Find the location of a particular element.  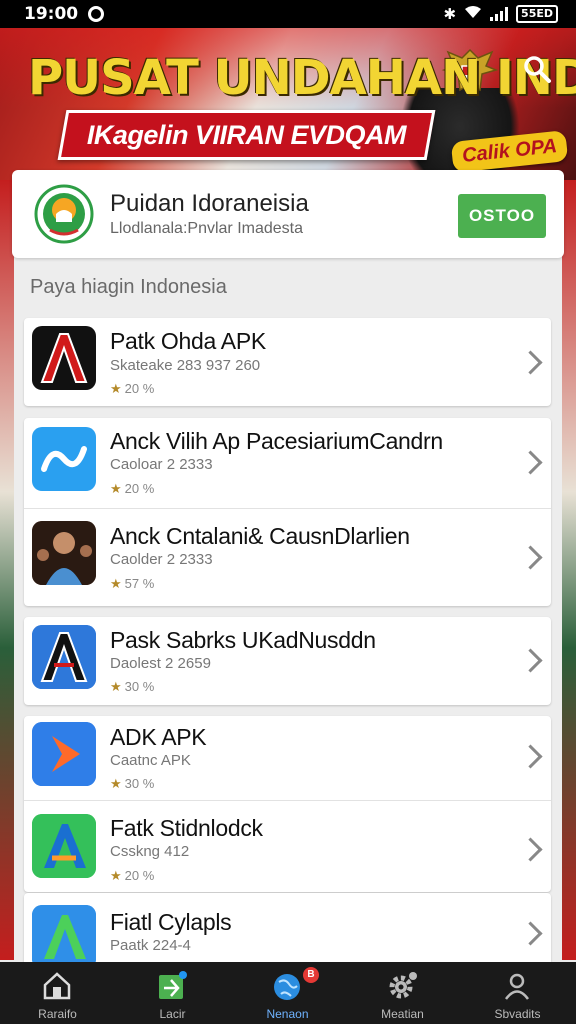

nav-label: Lacir is located at coordinates (172, 1014).